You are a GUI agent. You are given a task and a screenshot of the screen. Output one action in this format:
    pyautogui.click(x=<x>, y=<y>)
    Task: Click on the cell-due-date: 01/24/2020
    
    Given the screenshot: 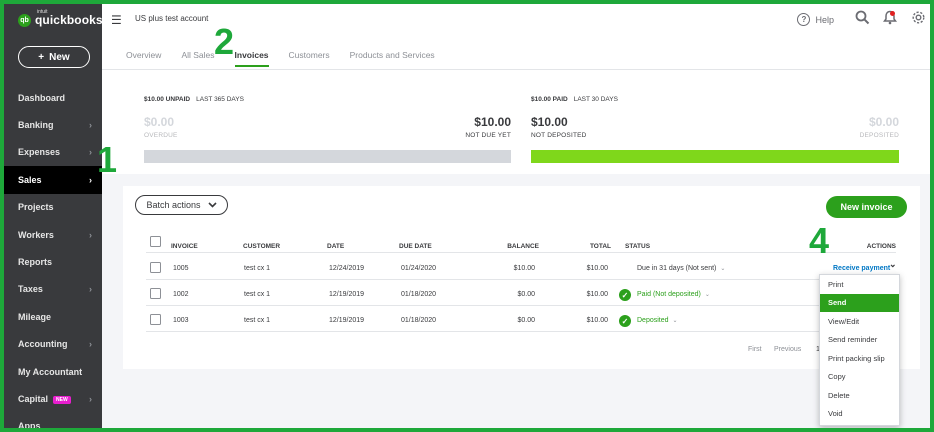 What is the action you would take?
    pyautogui.click(x=419, y=268)
    